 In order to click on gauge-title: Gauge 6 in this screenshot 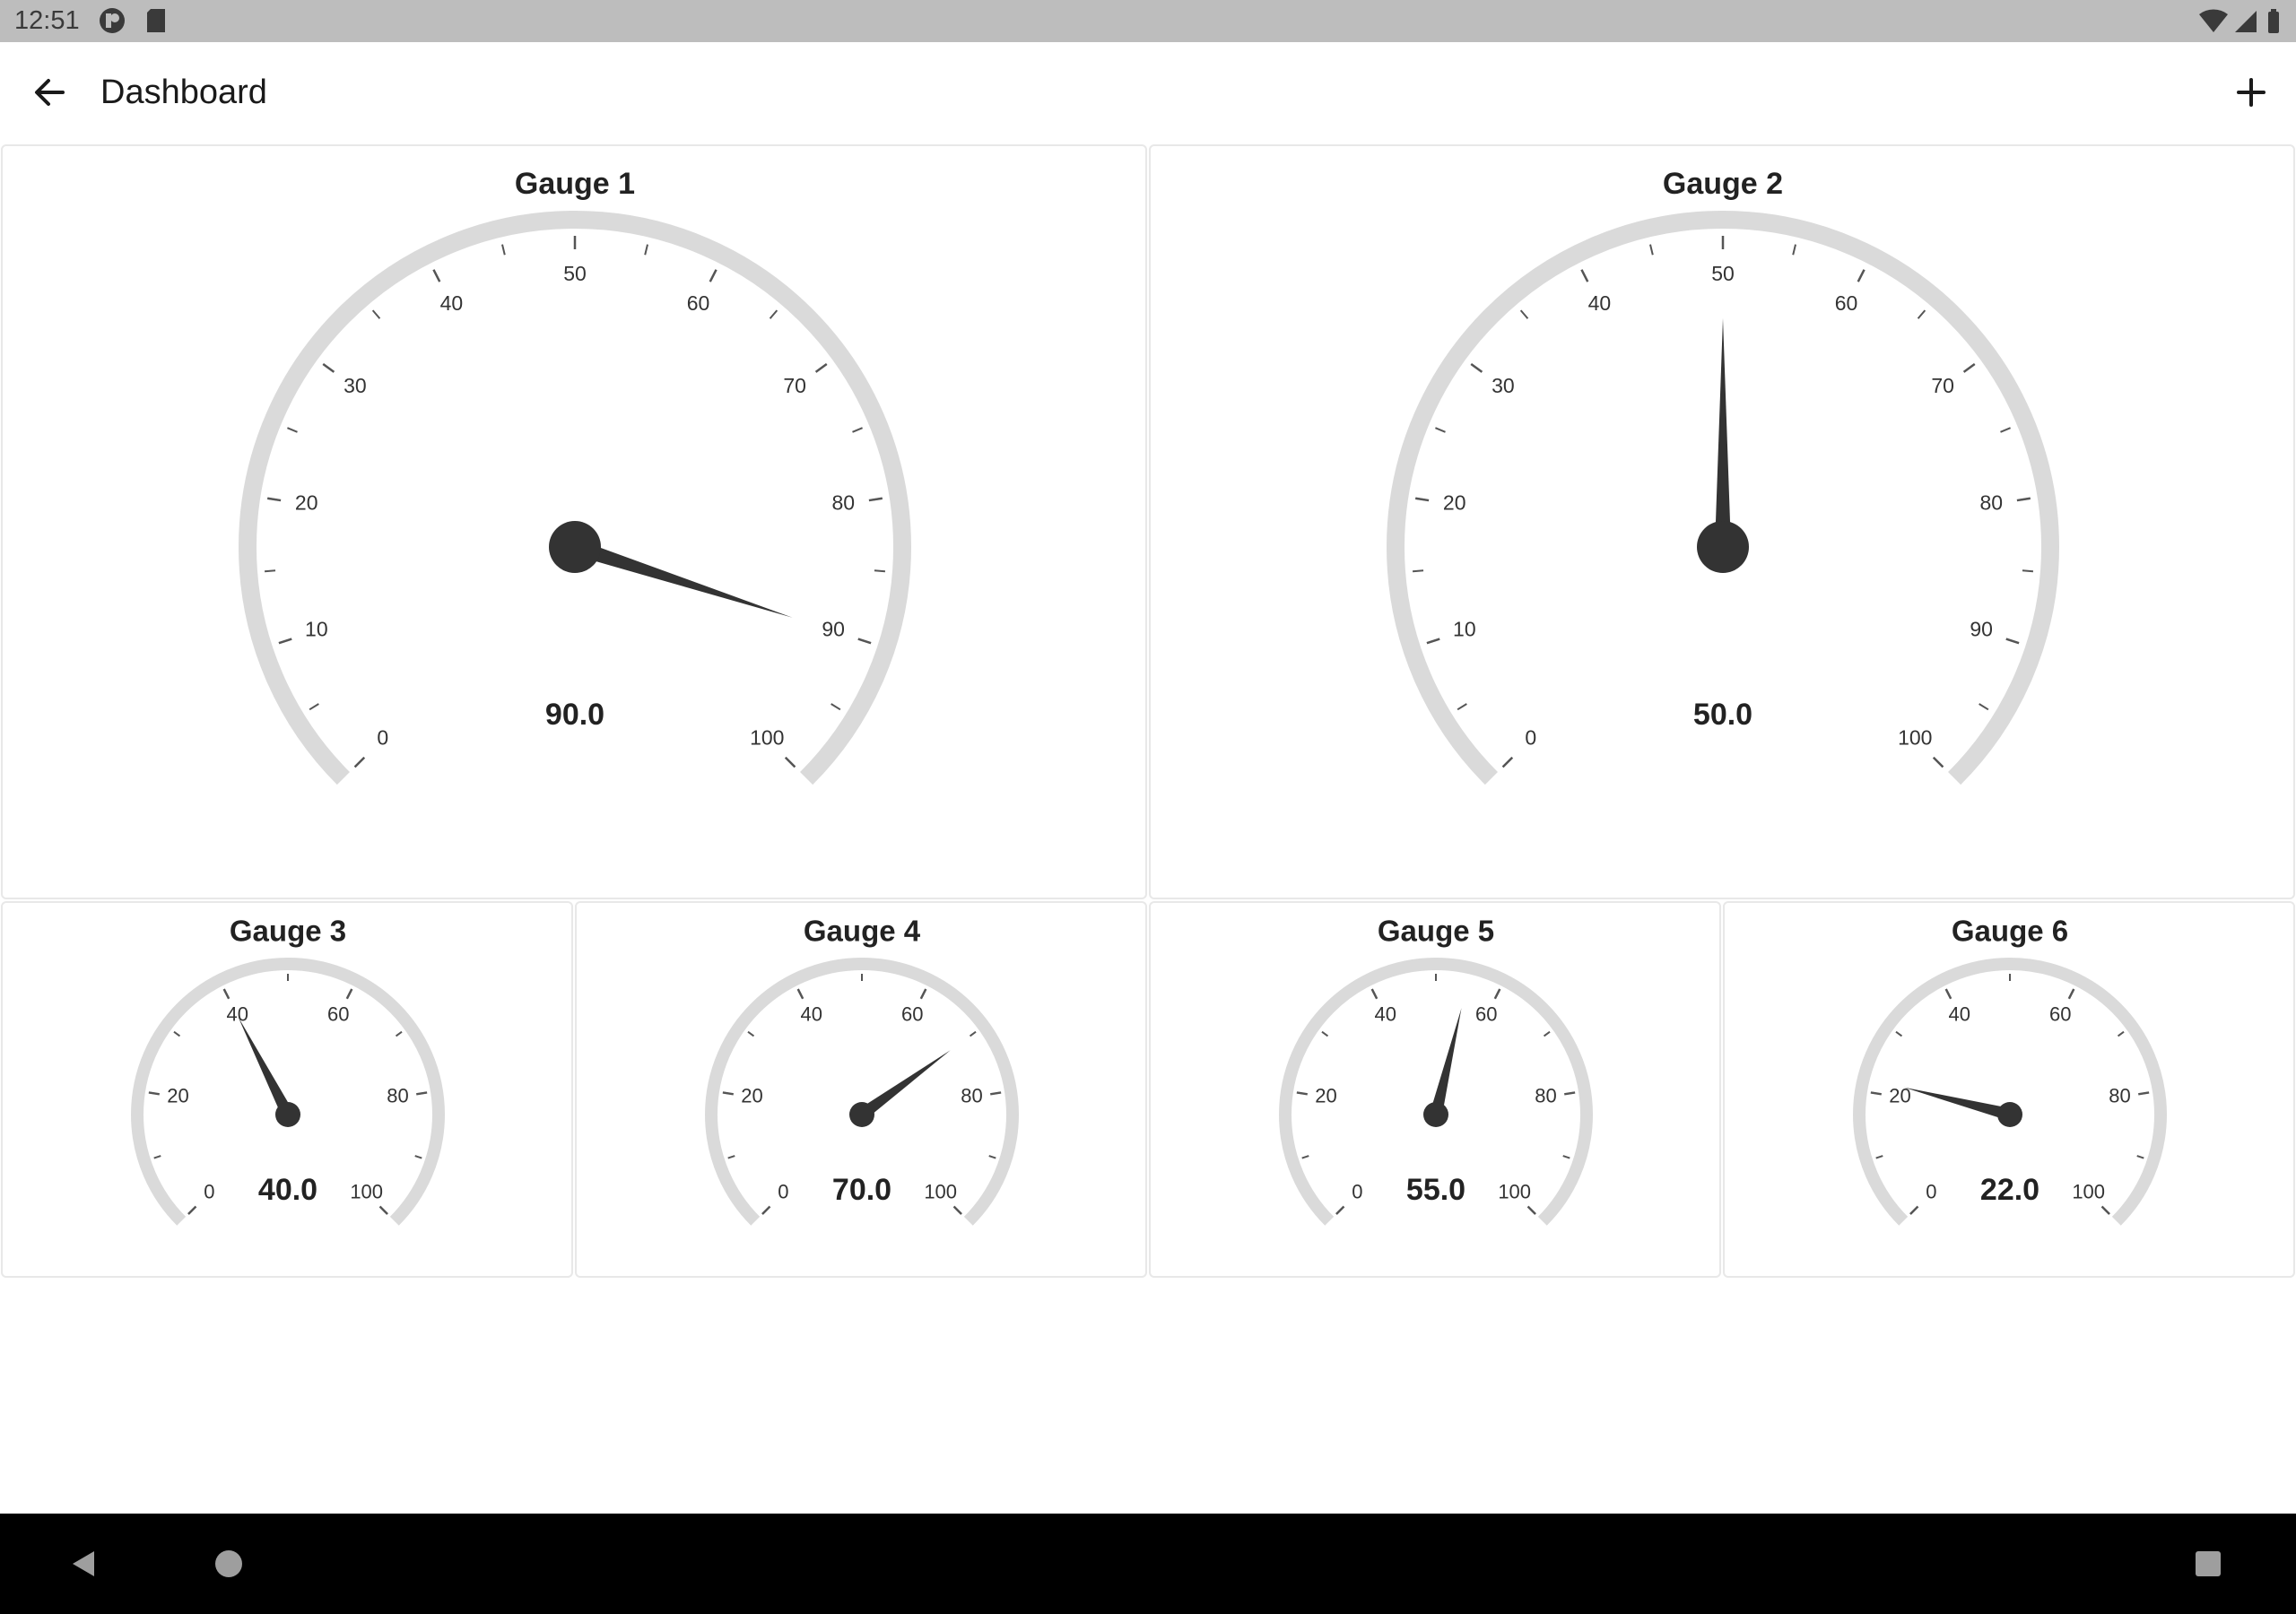, I will do `click(2010, 931)`.